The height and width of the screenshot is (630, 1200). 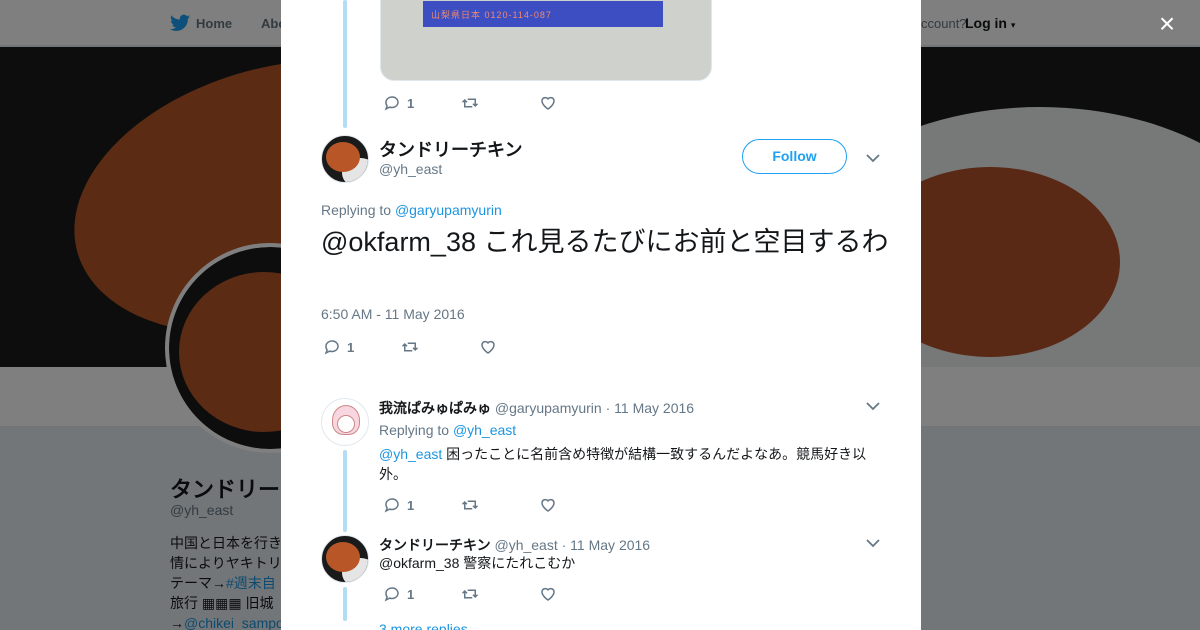 What do you see at coordinates (477, 563) in the screenshot?
I see `reply-text: @okfarm_38 警察にたれこむか` at bounding box center [477, 563].